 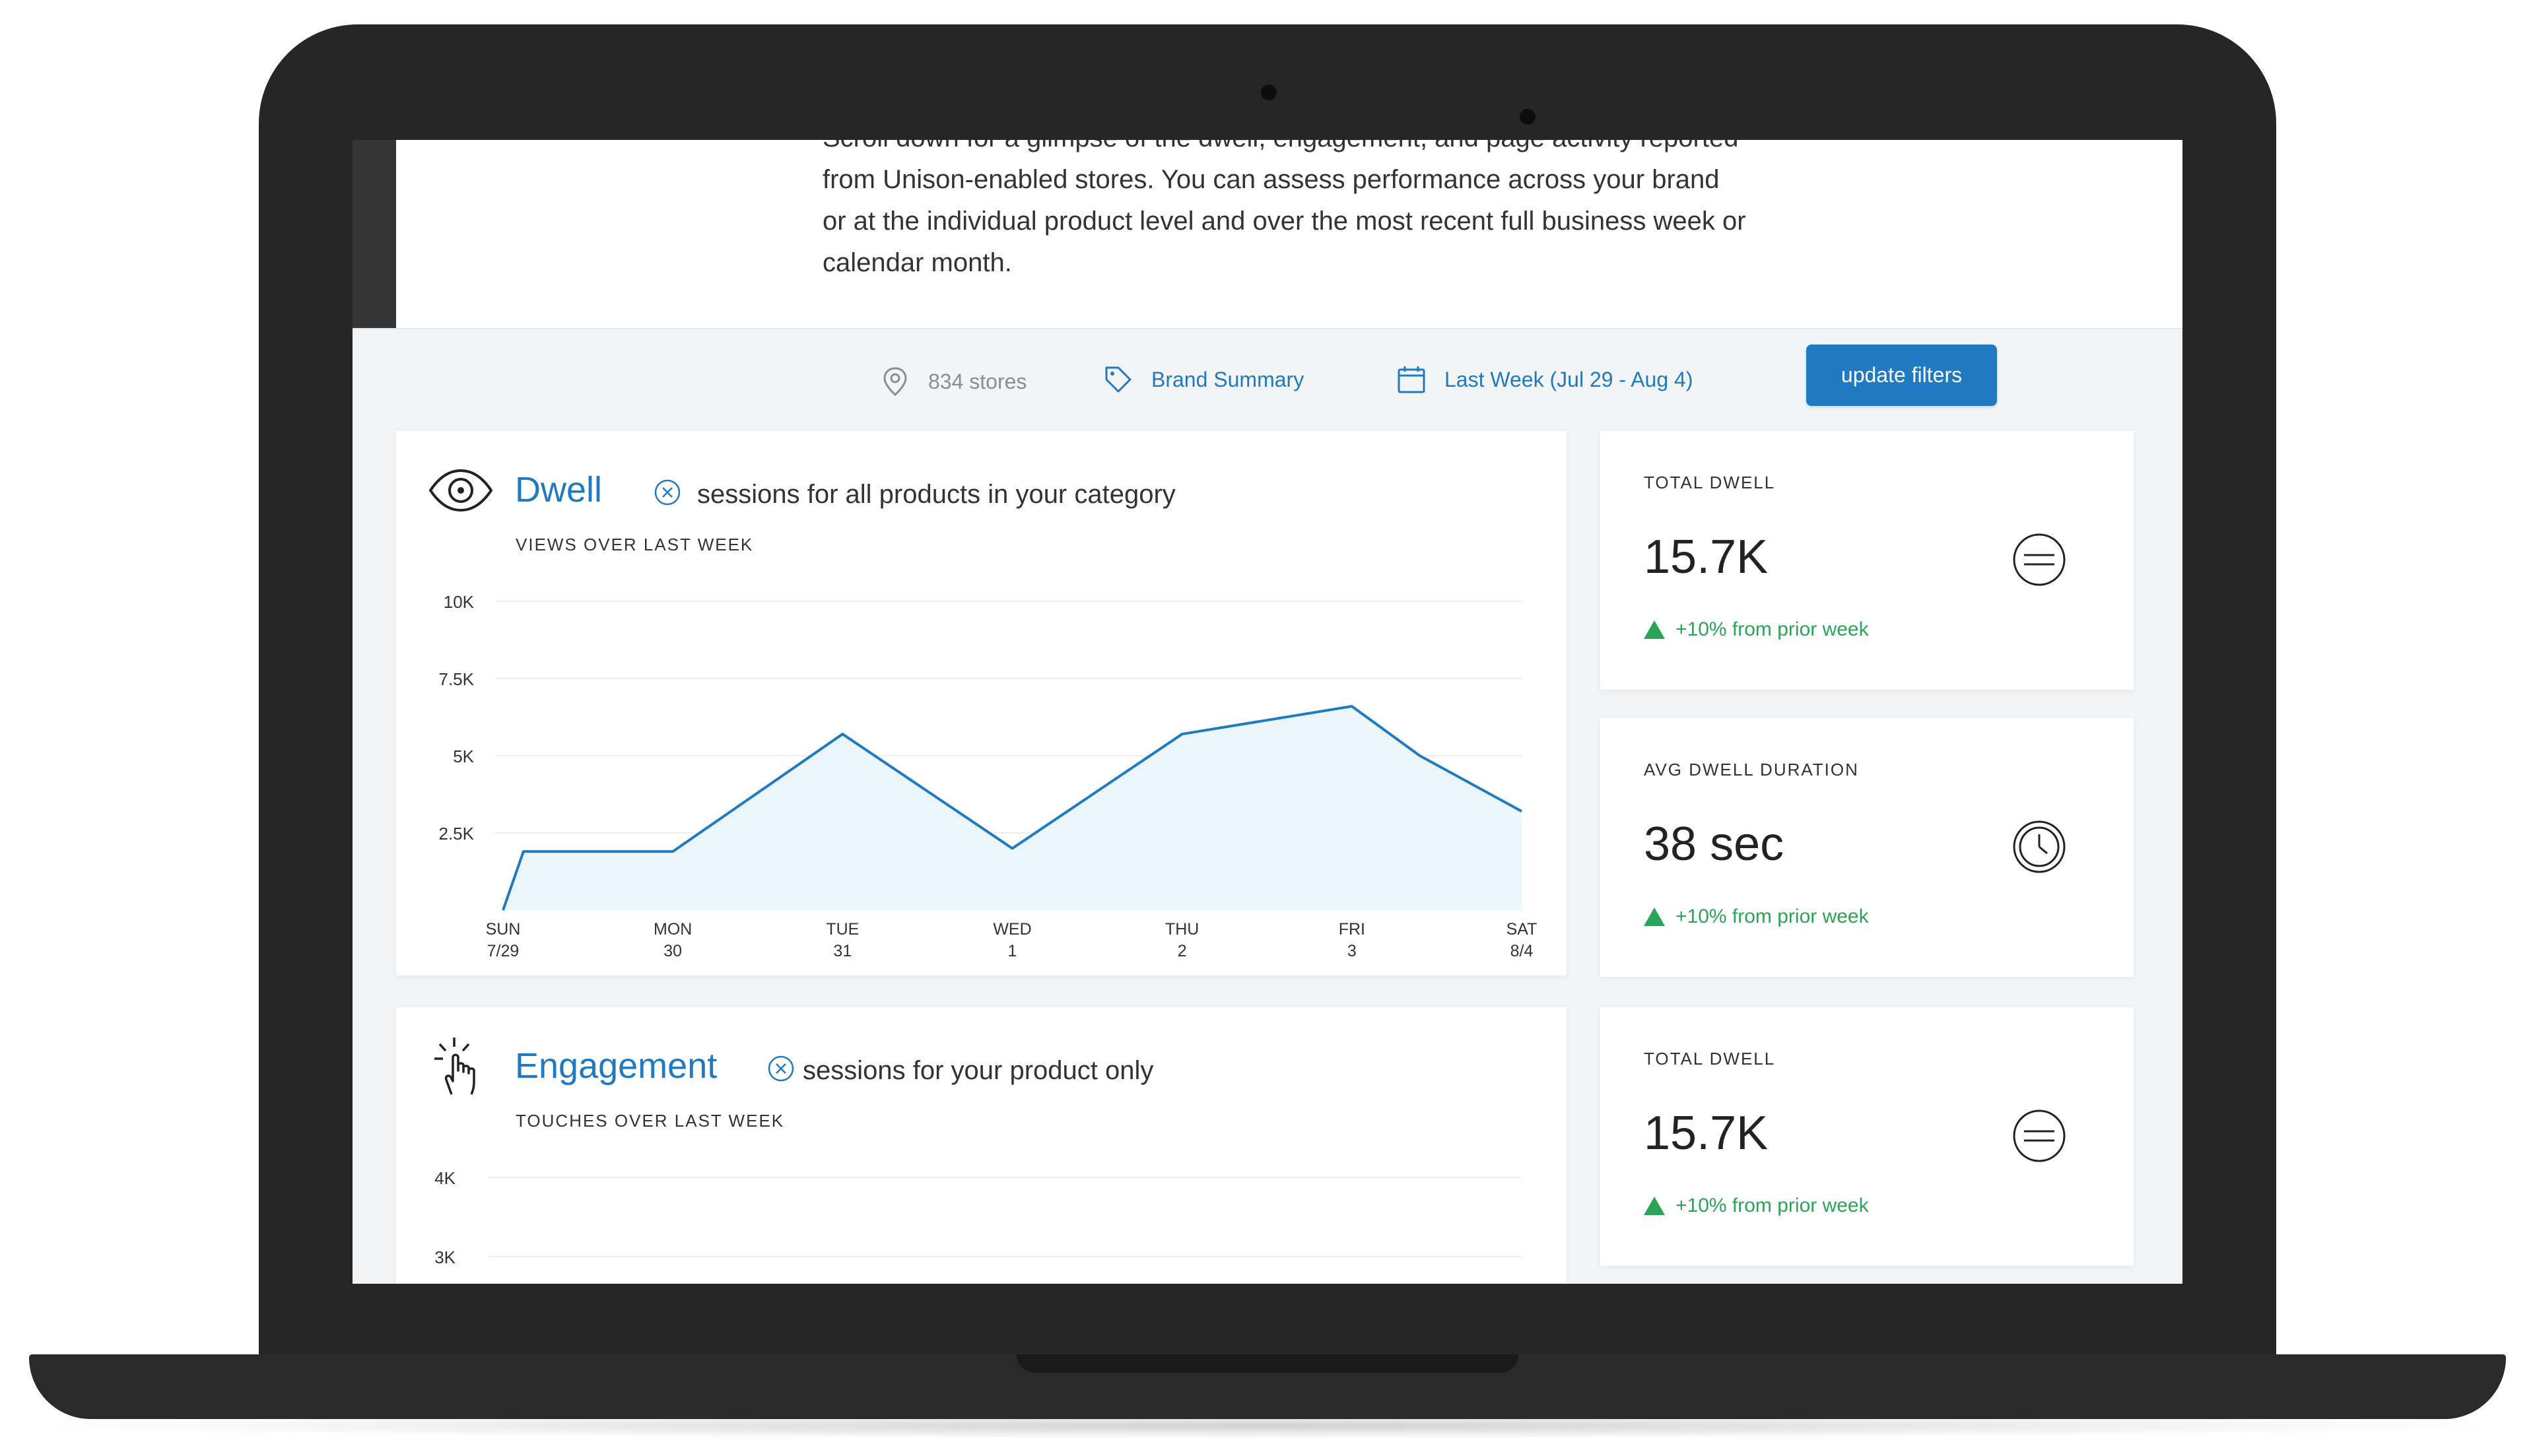 I want to click on stores-filter: 834 stores, so click(x=953, y=381).